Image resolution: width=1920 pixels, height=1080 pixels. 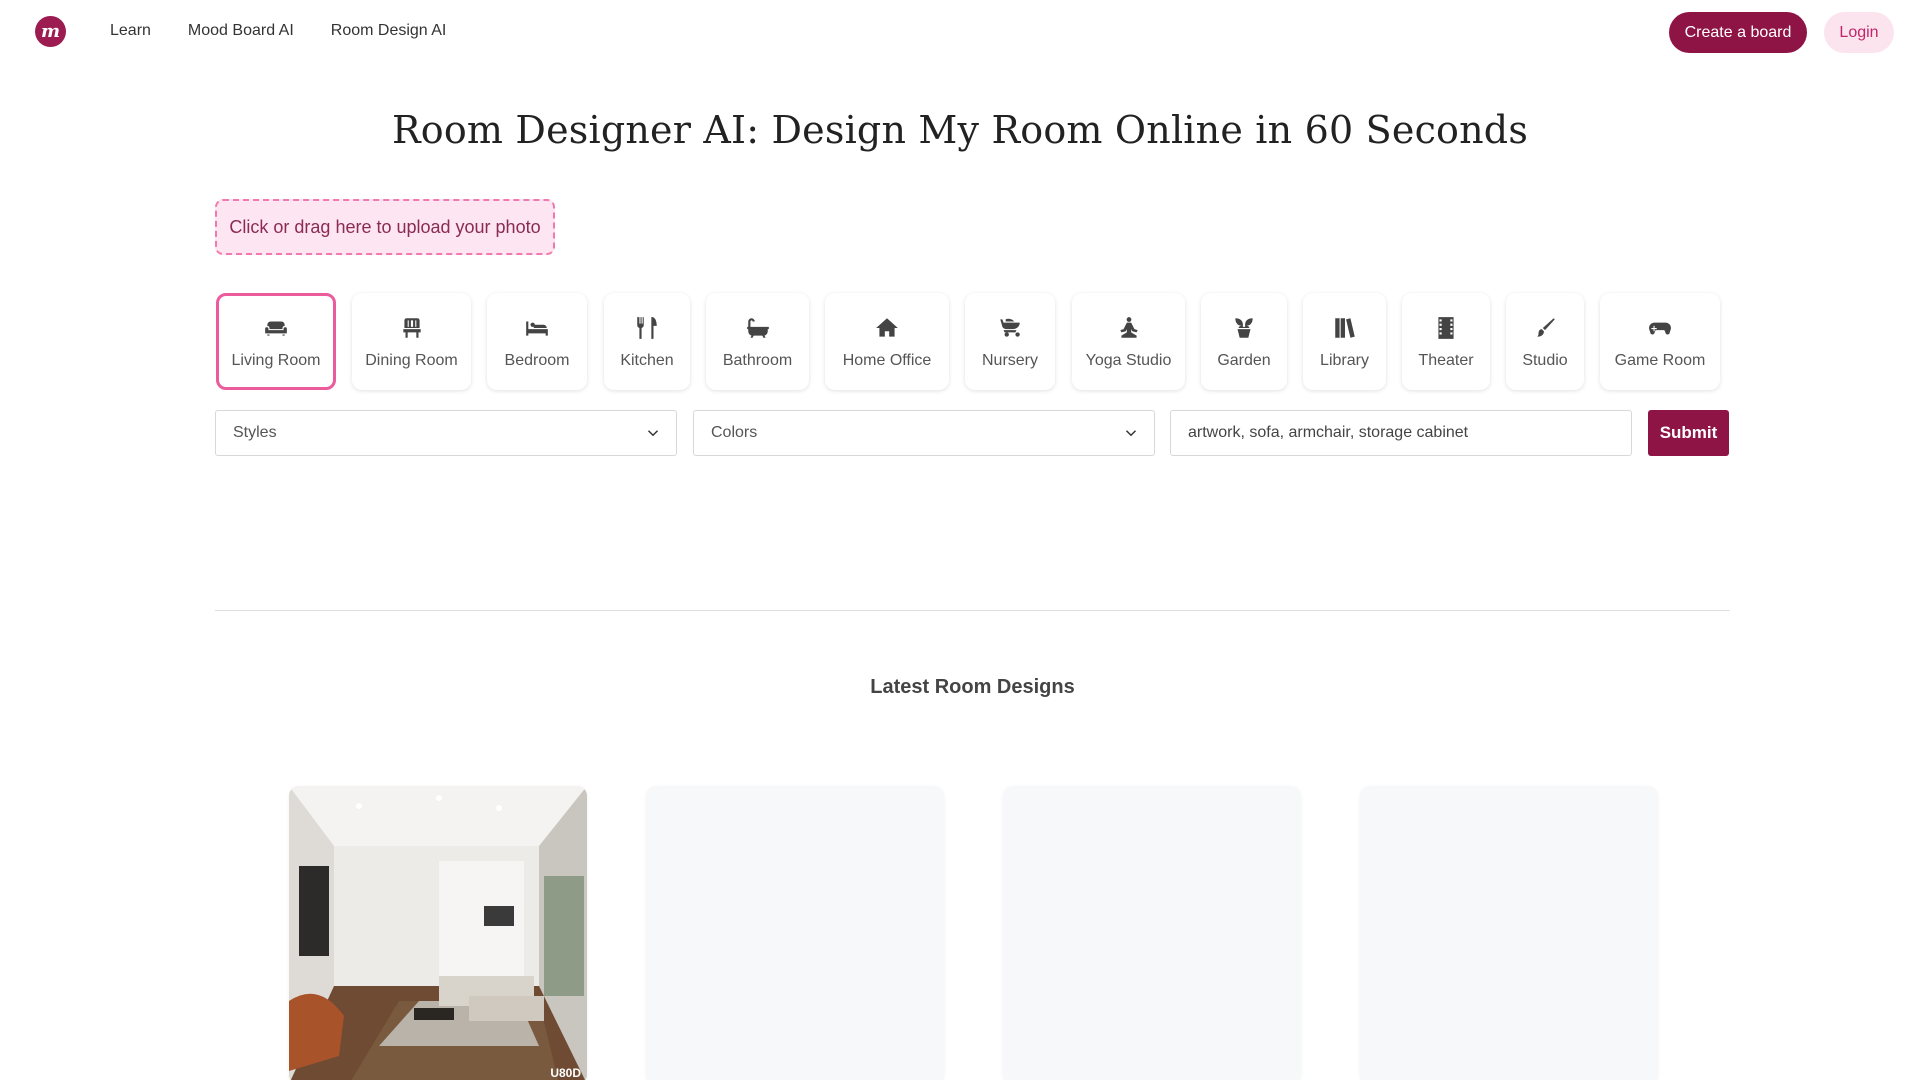 I want to click on watermark-badge: U80D, so click(x=565, y=1073).